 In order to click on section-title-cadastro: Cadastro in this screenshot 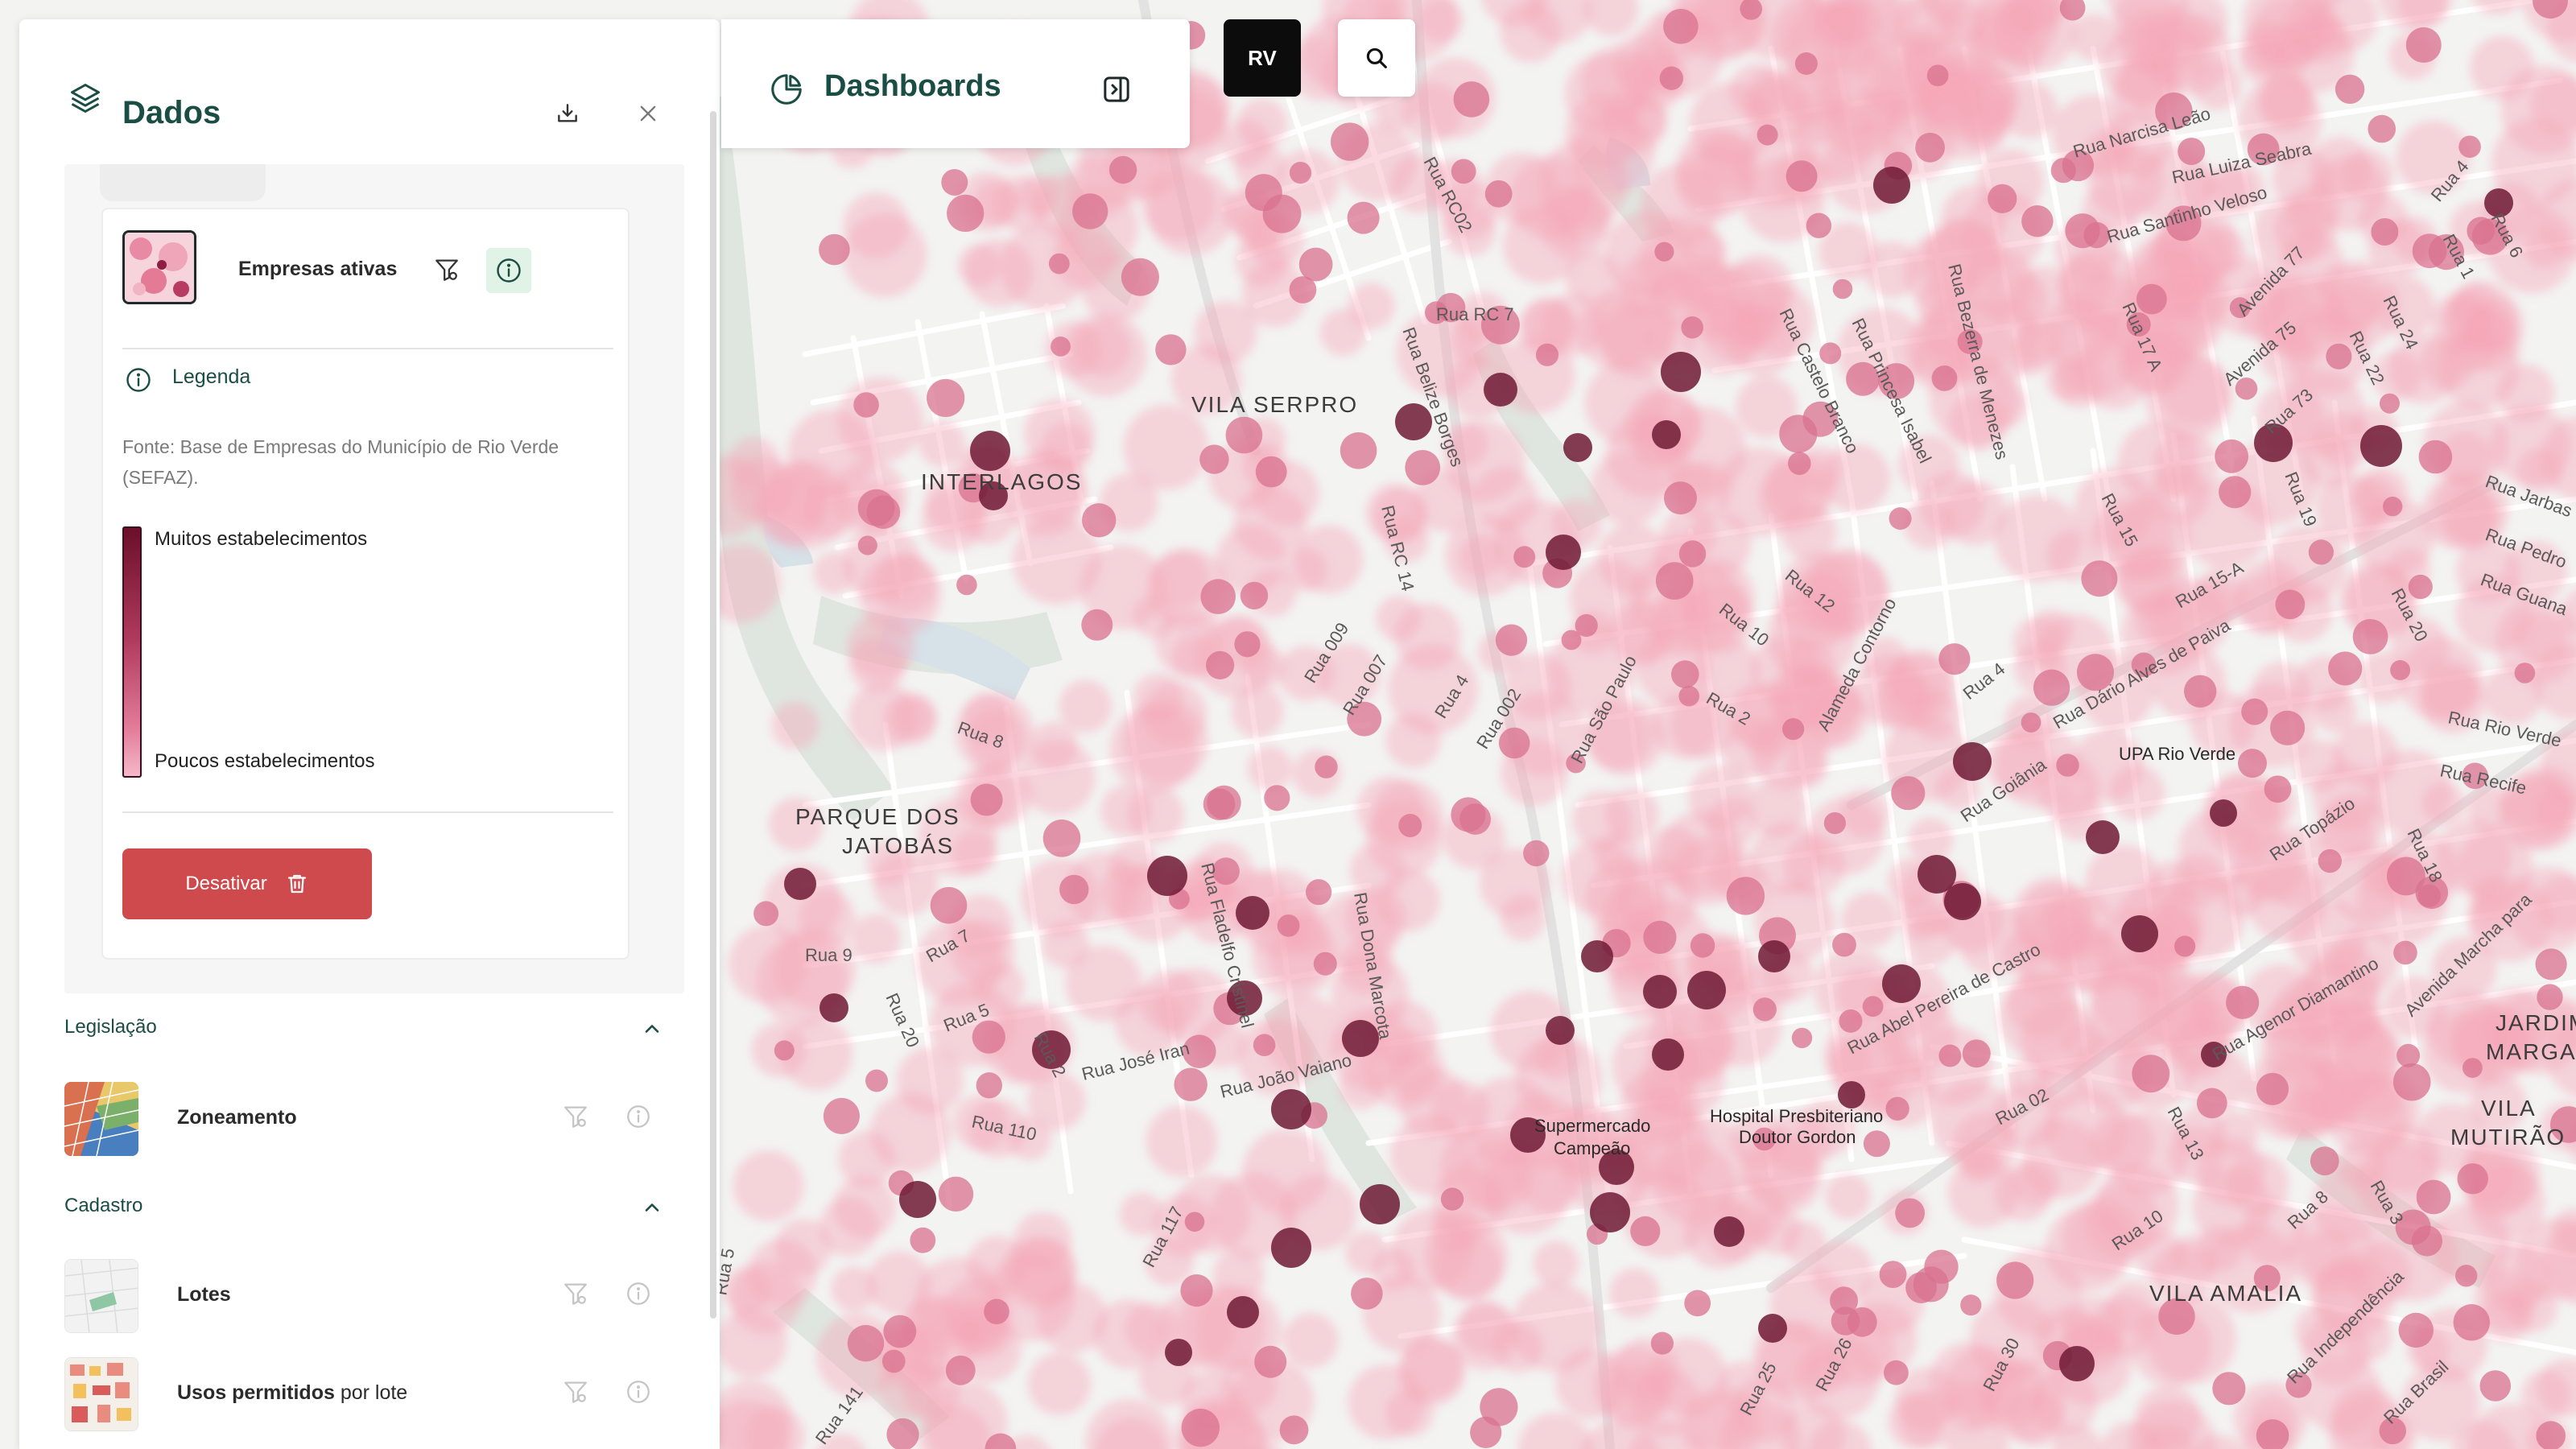, I will do `click(103, 1206)`.